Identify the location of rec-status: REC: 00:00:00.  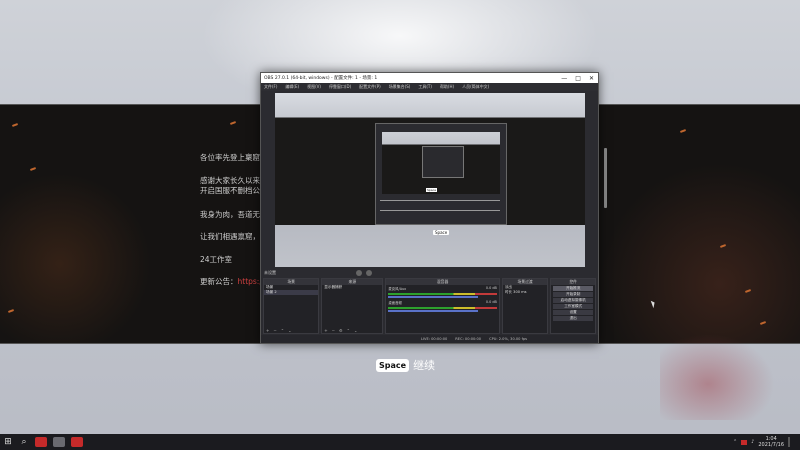
(468, 339).